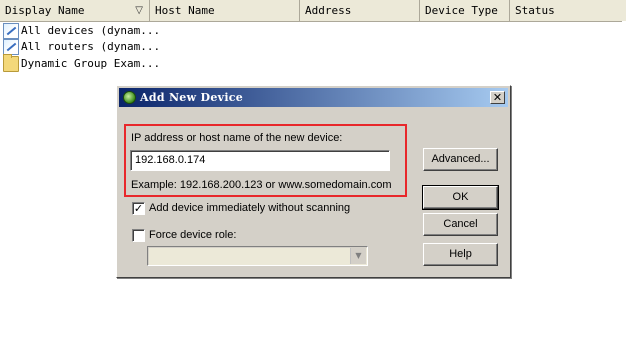 This screenshot has width=626, height=346. Describe the element at coordinates (358, 256) in the screenshot. I see `chevron-down-icon: ▼` at that location.